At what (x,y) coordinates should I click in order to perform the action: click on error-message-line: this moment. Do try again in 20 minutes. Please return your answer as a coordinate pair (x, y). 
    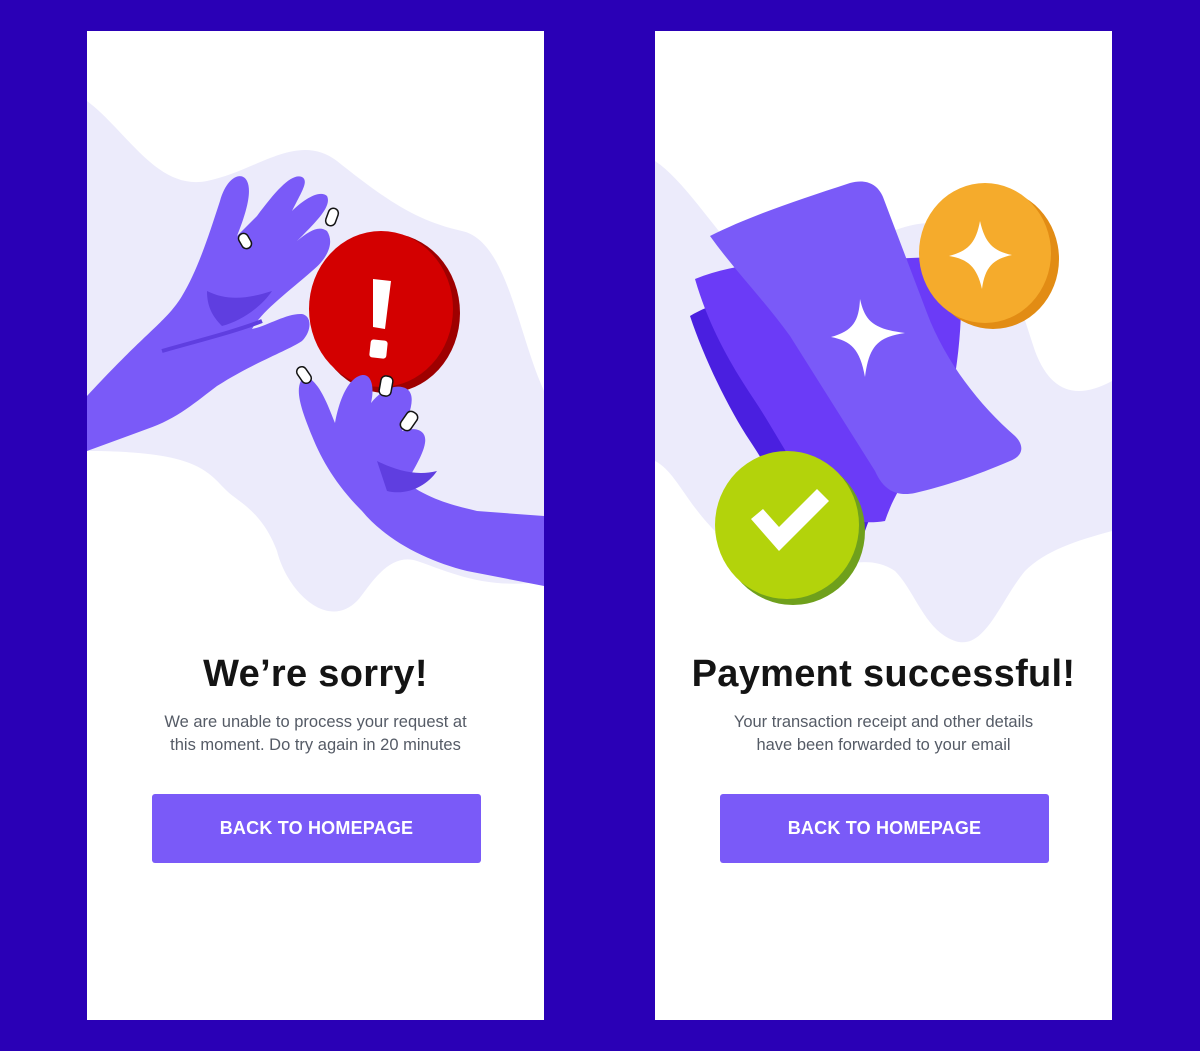
    Looking at the image, I should click on (315, 745).